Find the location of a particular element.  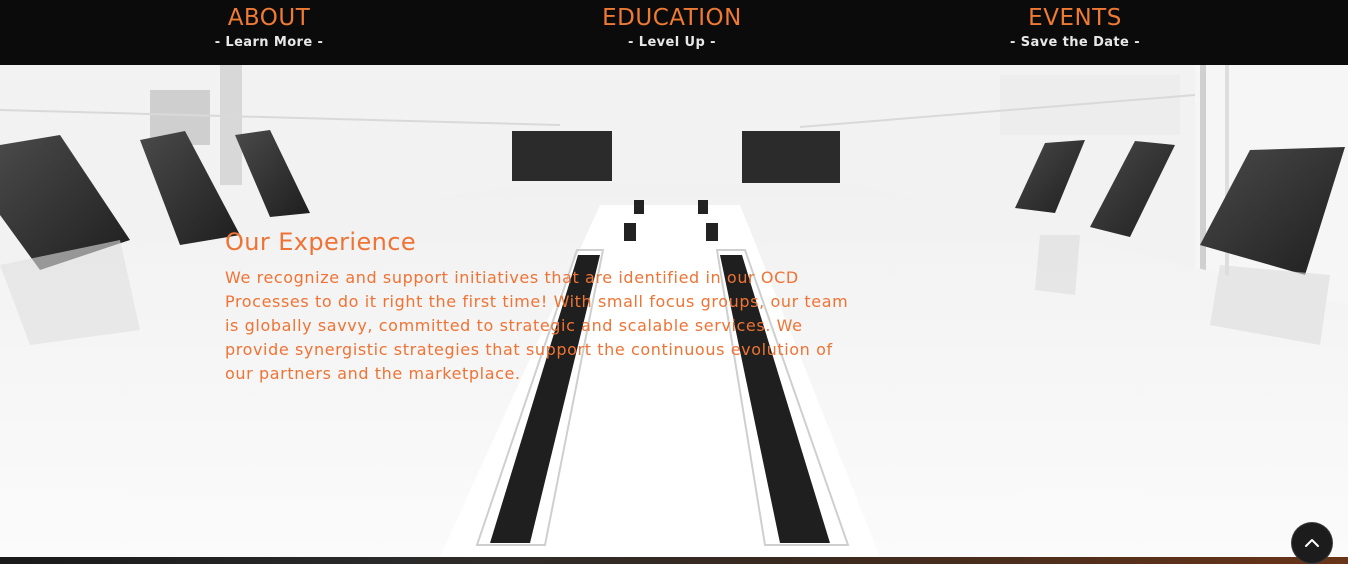

nav-item-title: EVENTS is located at coordinates (1075, 18).